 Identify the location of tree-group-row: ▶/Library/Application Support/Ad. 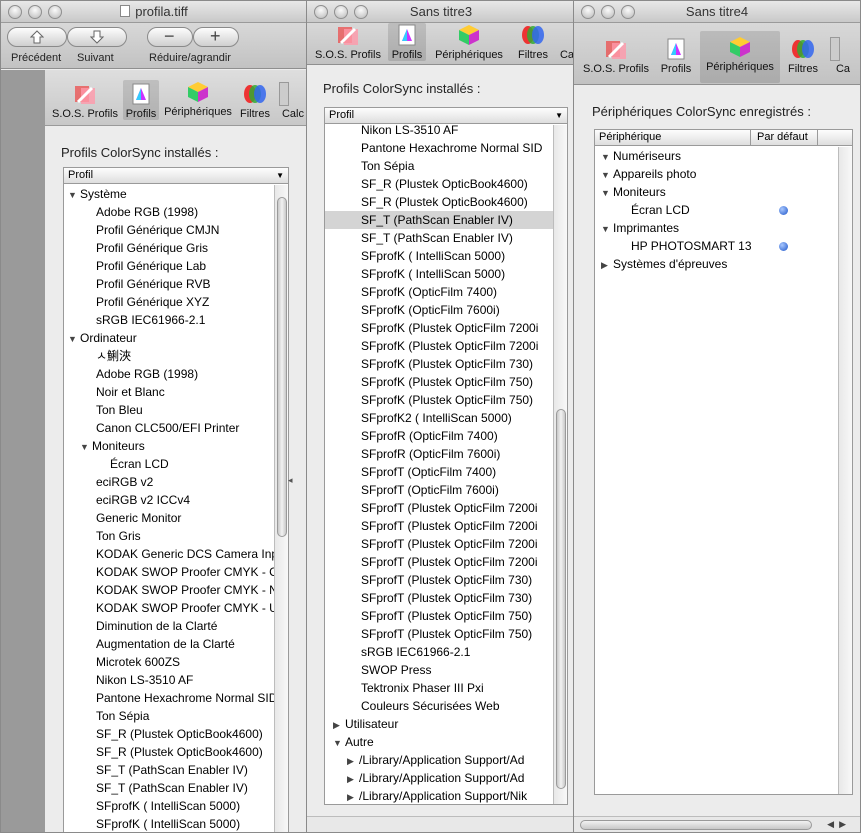
(446, 760).